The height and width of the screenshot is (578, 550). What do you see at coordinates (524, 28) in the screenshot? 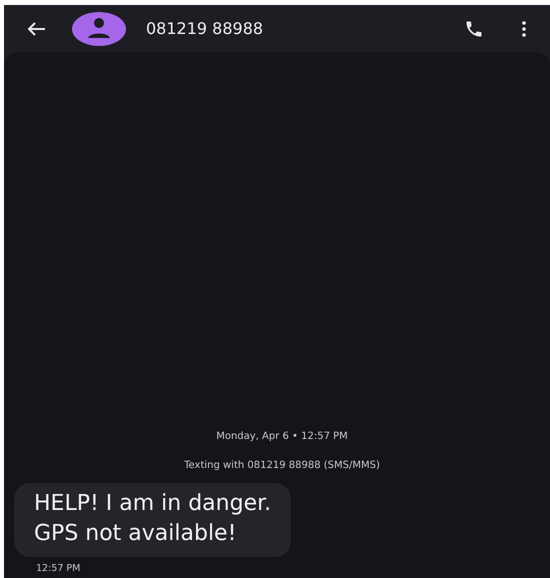
I see `more-options-icon` at bounding box center [524, 28].